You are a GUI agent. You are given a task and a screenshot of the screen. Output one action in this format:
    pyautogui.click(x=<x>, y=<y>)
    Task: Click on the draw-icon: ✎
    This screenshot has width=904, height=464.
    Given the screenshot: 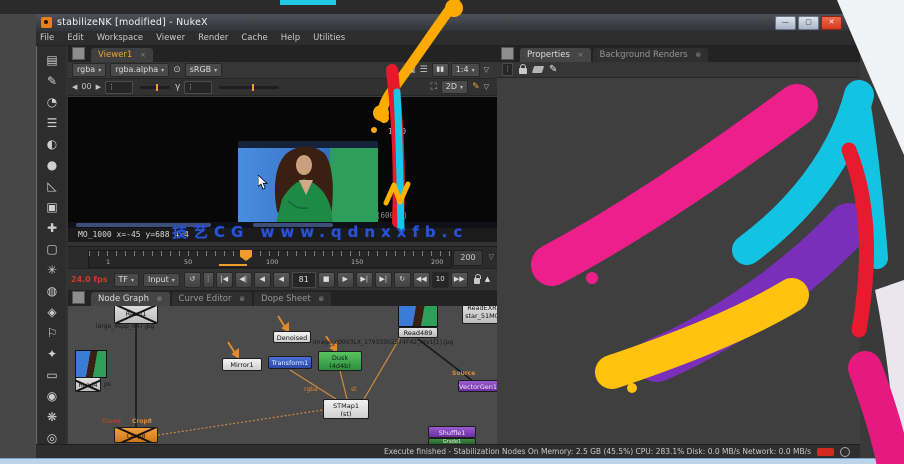 What is the action you would take?
    pyautogui.click(x=52, y=81)
    